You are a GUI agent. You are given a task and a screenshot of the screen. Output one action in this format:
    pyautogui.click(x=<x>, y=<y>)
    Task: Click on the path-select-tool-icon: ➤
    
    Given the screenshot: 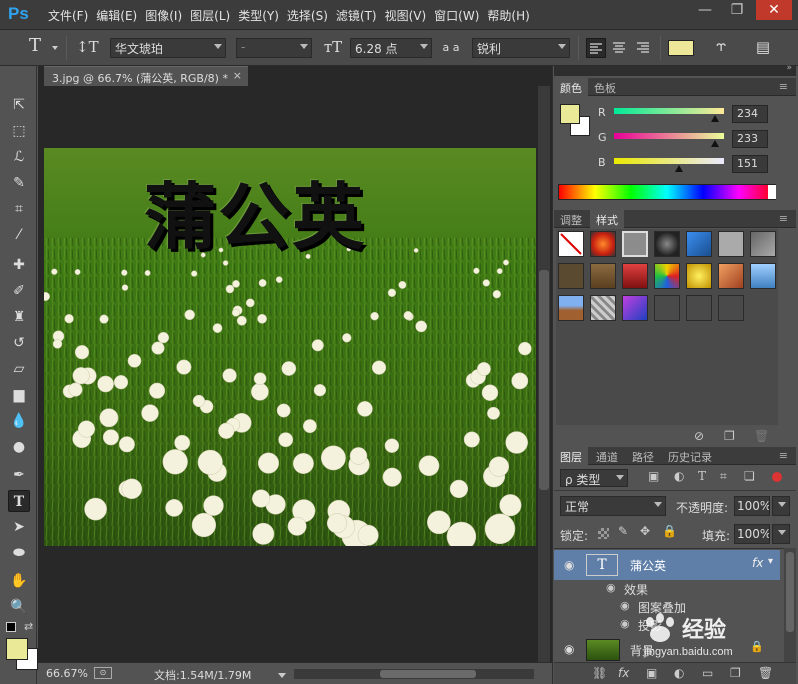 What is the action you would take?
    pyautogui.click(x=19, y=527)
    